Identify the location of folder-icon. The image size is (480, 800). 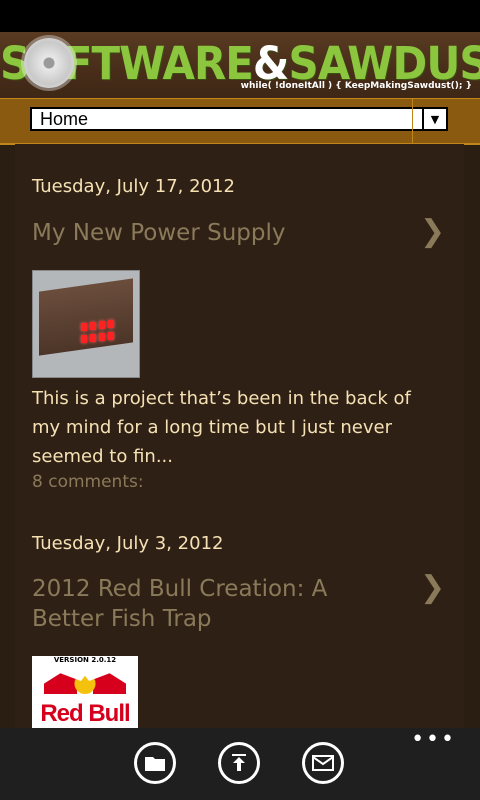
(155, 764).